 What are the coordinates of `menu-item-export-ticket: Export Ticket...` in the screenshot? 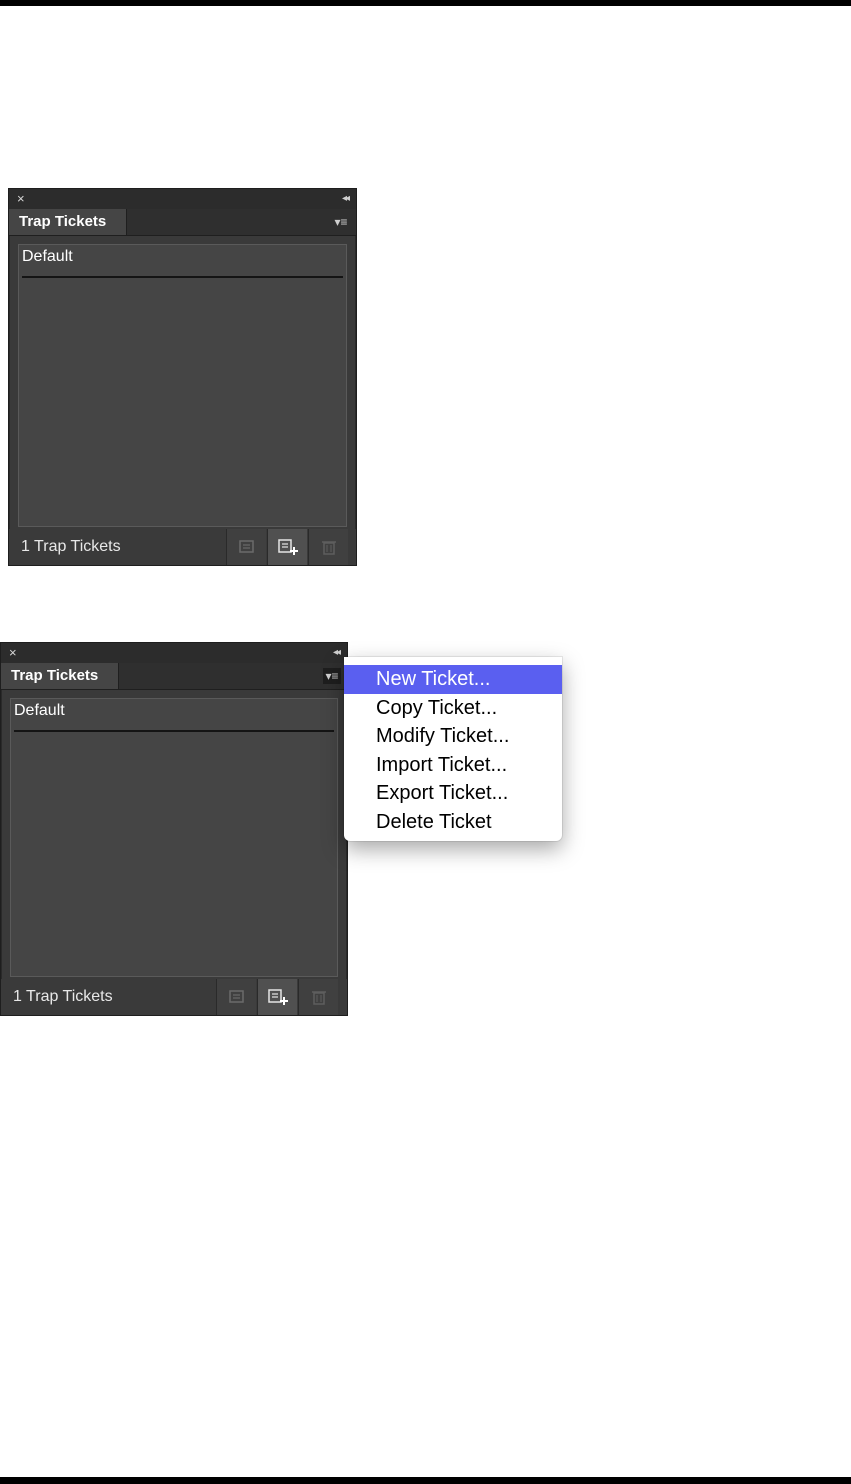 It's located at (453, 793).